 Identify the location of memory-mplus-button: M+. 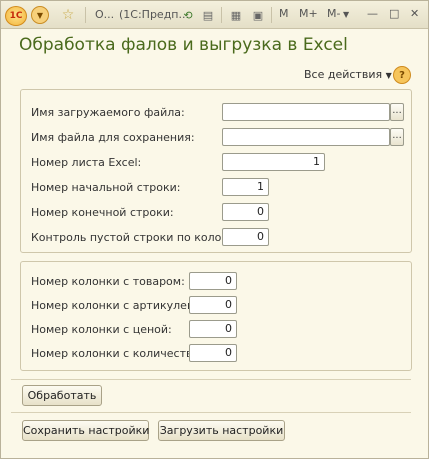
(308, 13).